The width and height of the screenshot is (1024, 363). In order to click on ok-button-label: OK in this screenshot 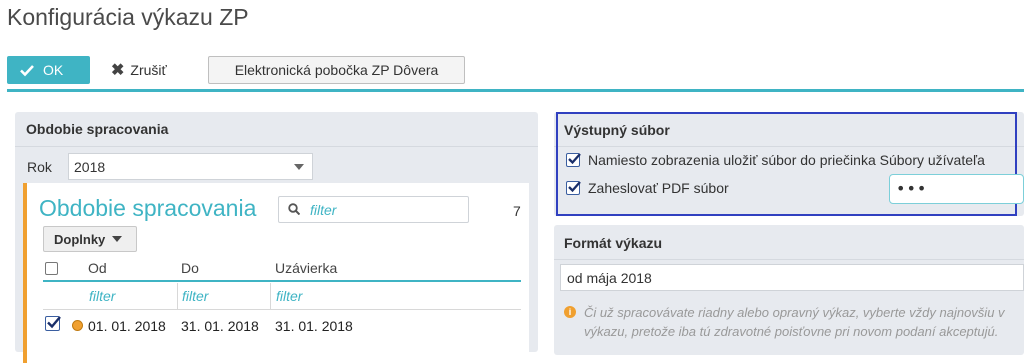, I will do `click(53, 70)`.